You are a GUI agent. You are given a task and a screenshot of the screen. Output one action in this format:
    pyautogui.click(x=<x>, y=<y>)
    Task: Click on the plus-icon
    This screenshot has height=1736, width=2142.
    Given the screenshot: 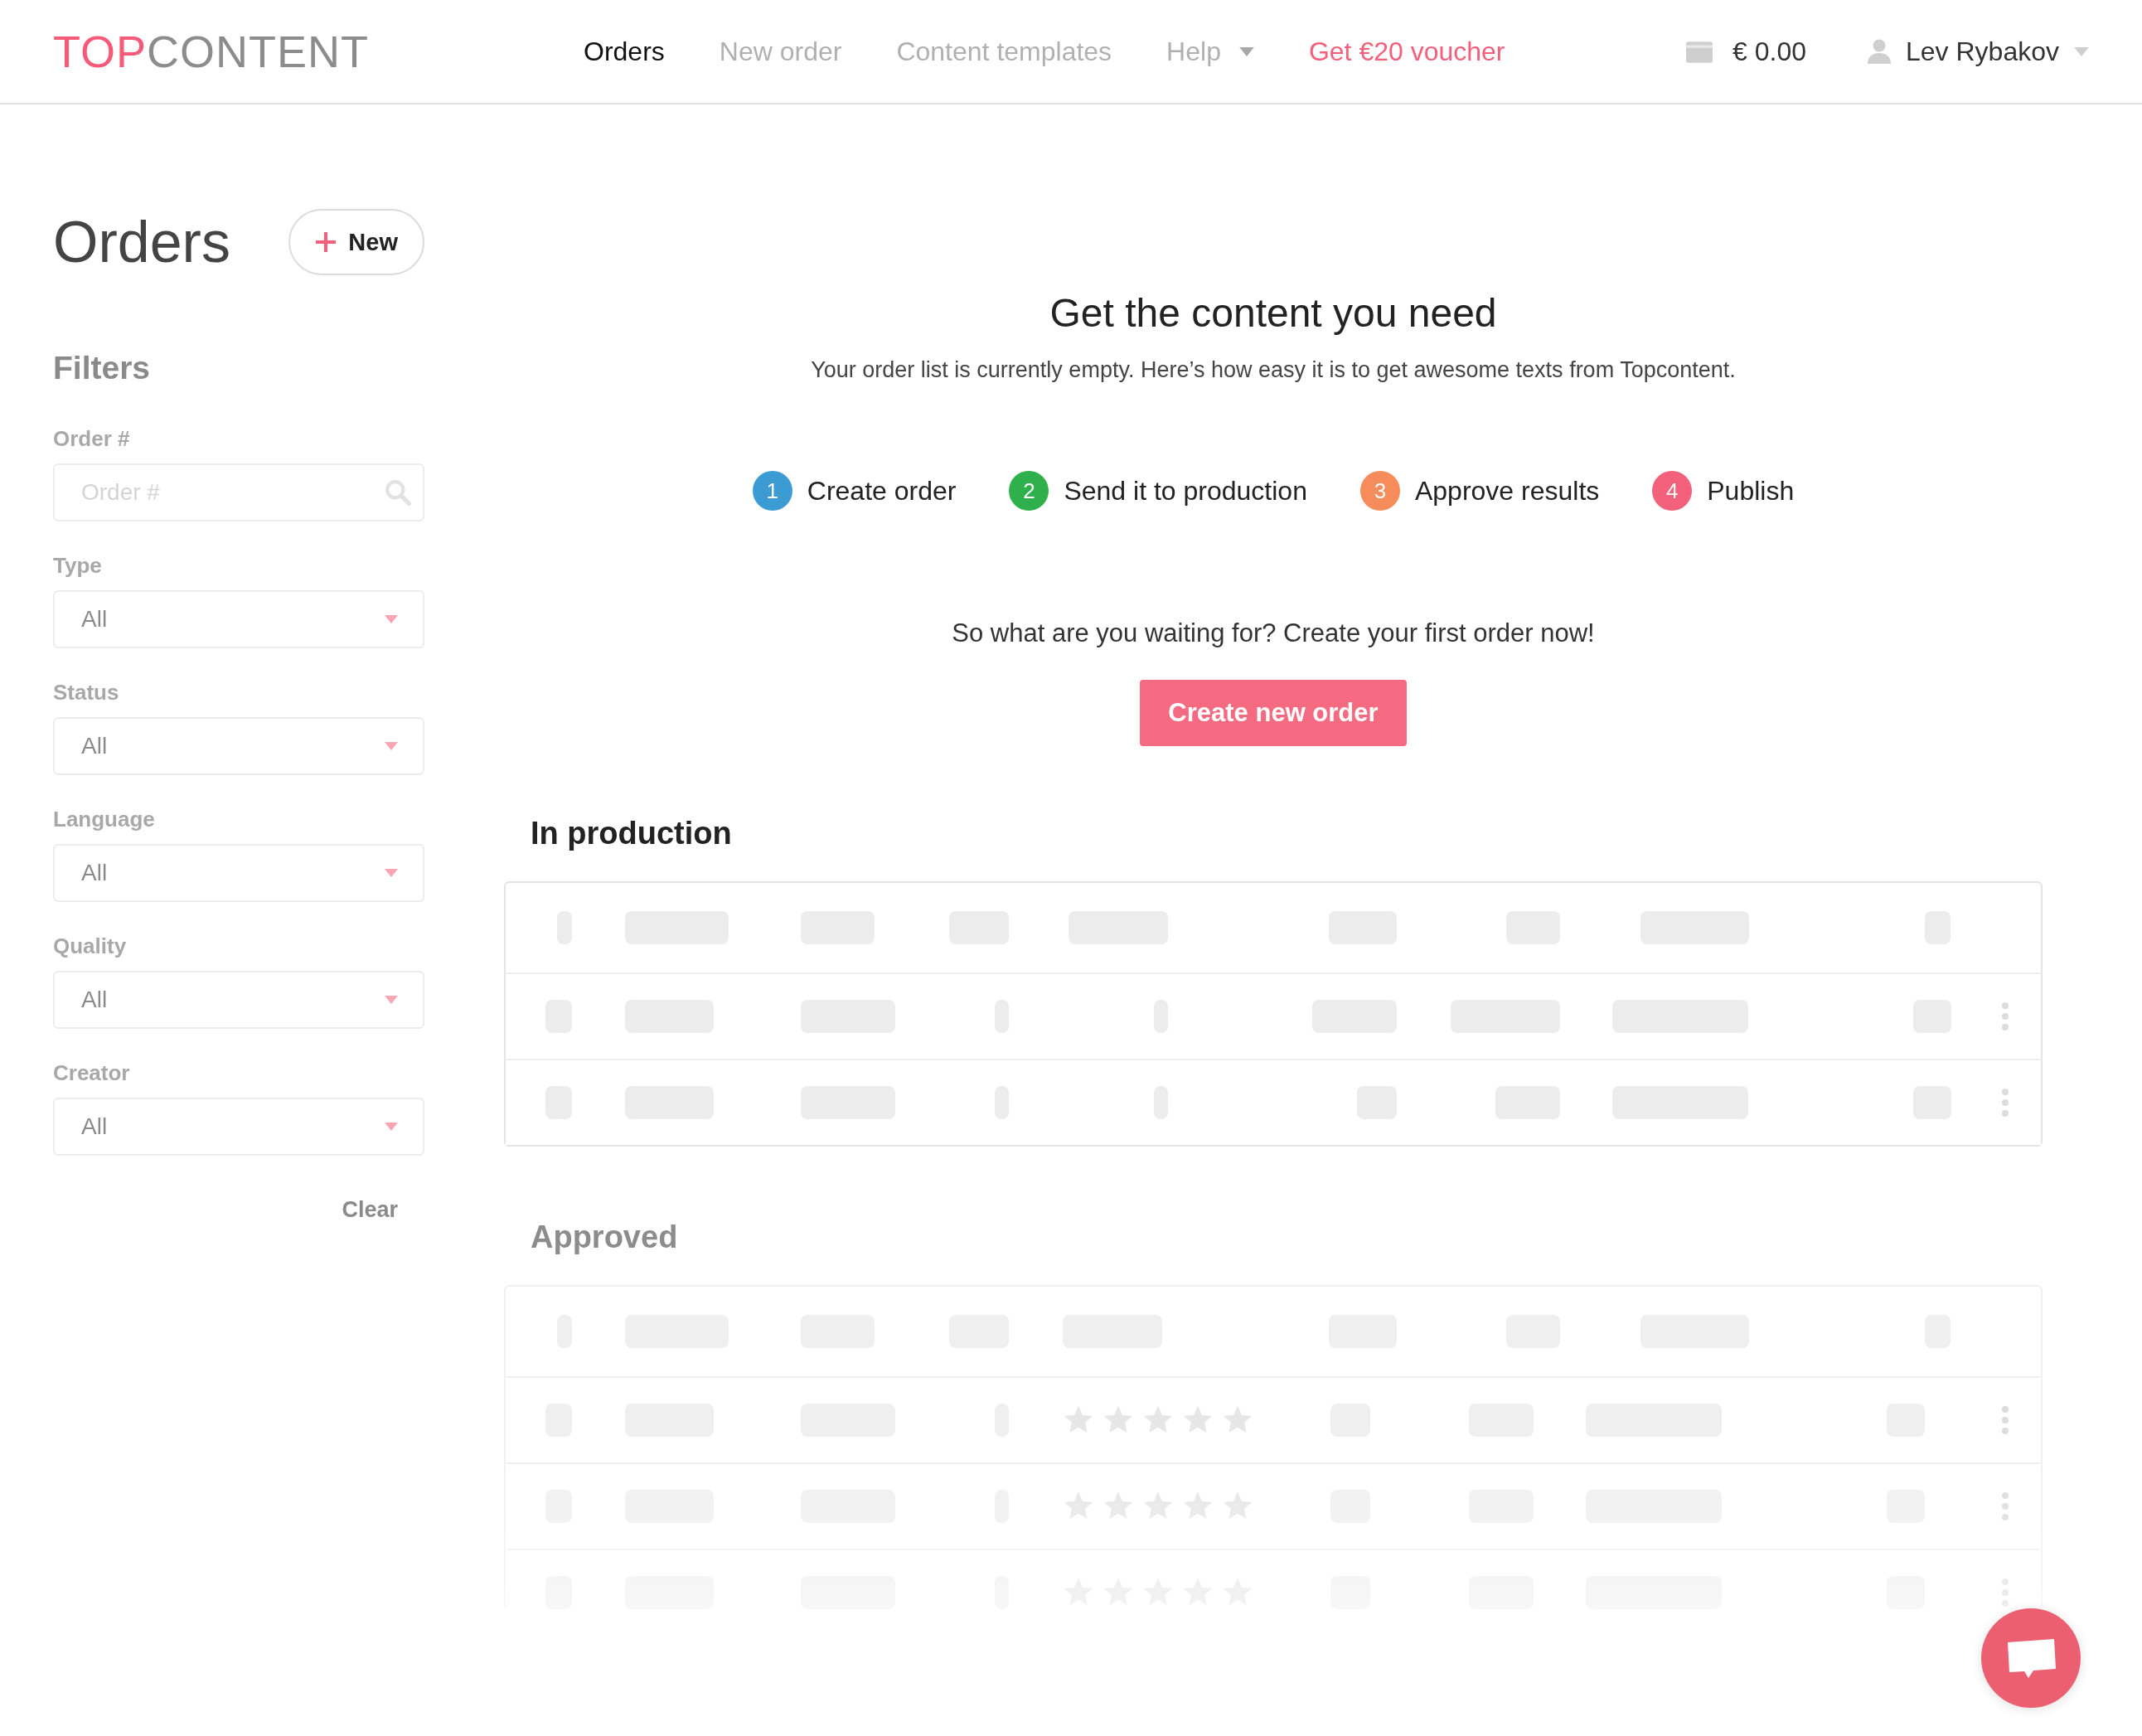 What is the action you would take?
    pyautogui.click(x=326, y=242)
    